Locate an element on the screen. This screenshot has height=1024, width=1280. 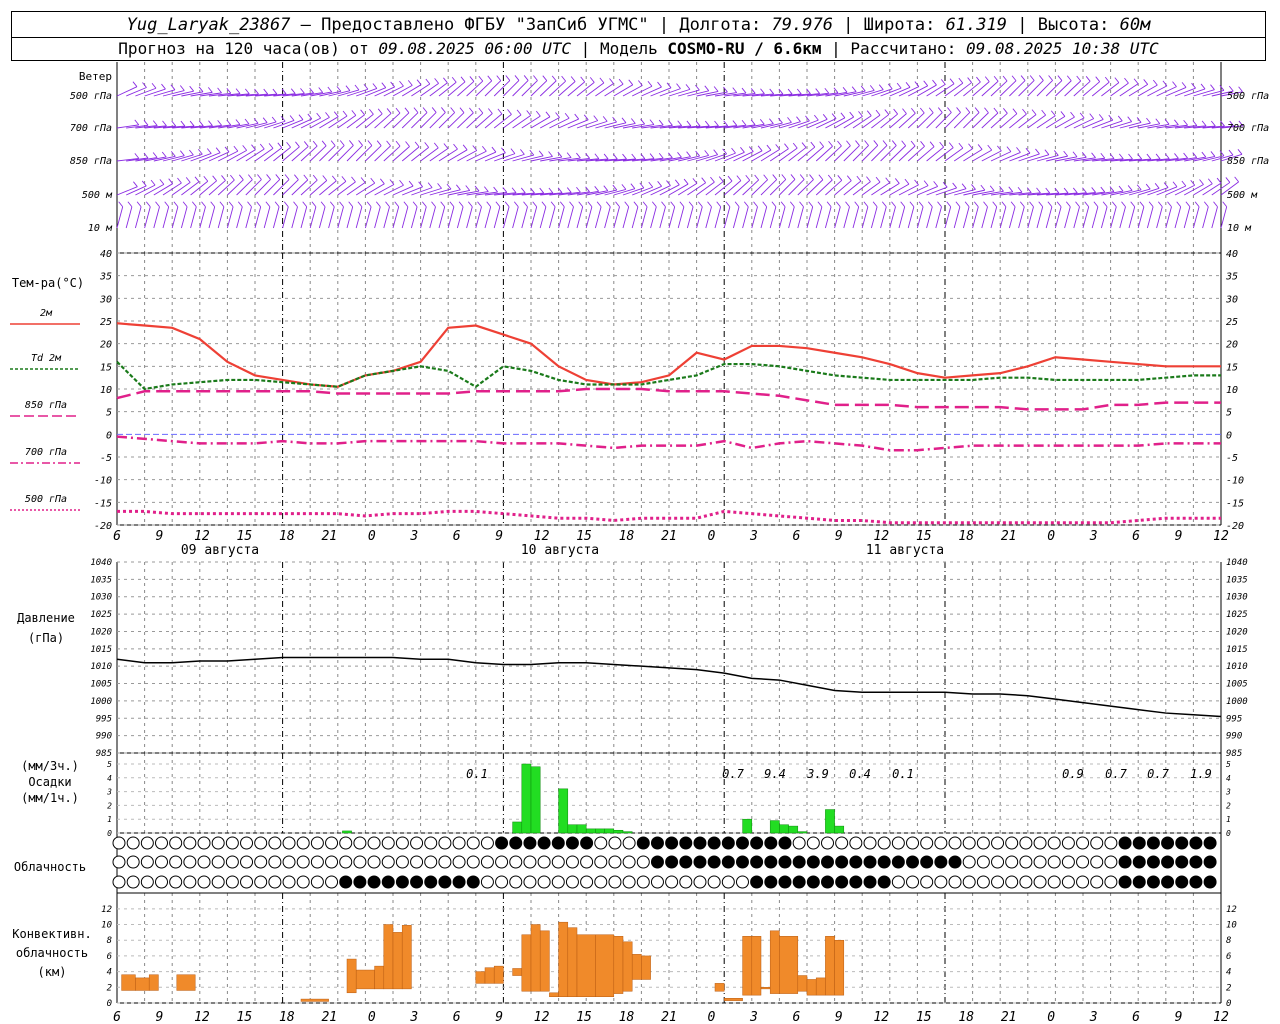
wind-level-label-right: 700 гПа is located at coordinates (1248, 128).